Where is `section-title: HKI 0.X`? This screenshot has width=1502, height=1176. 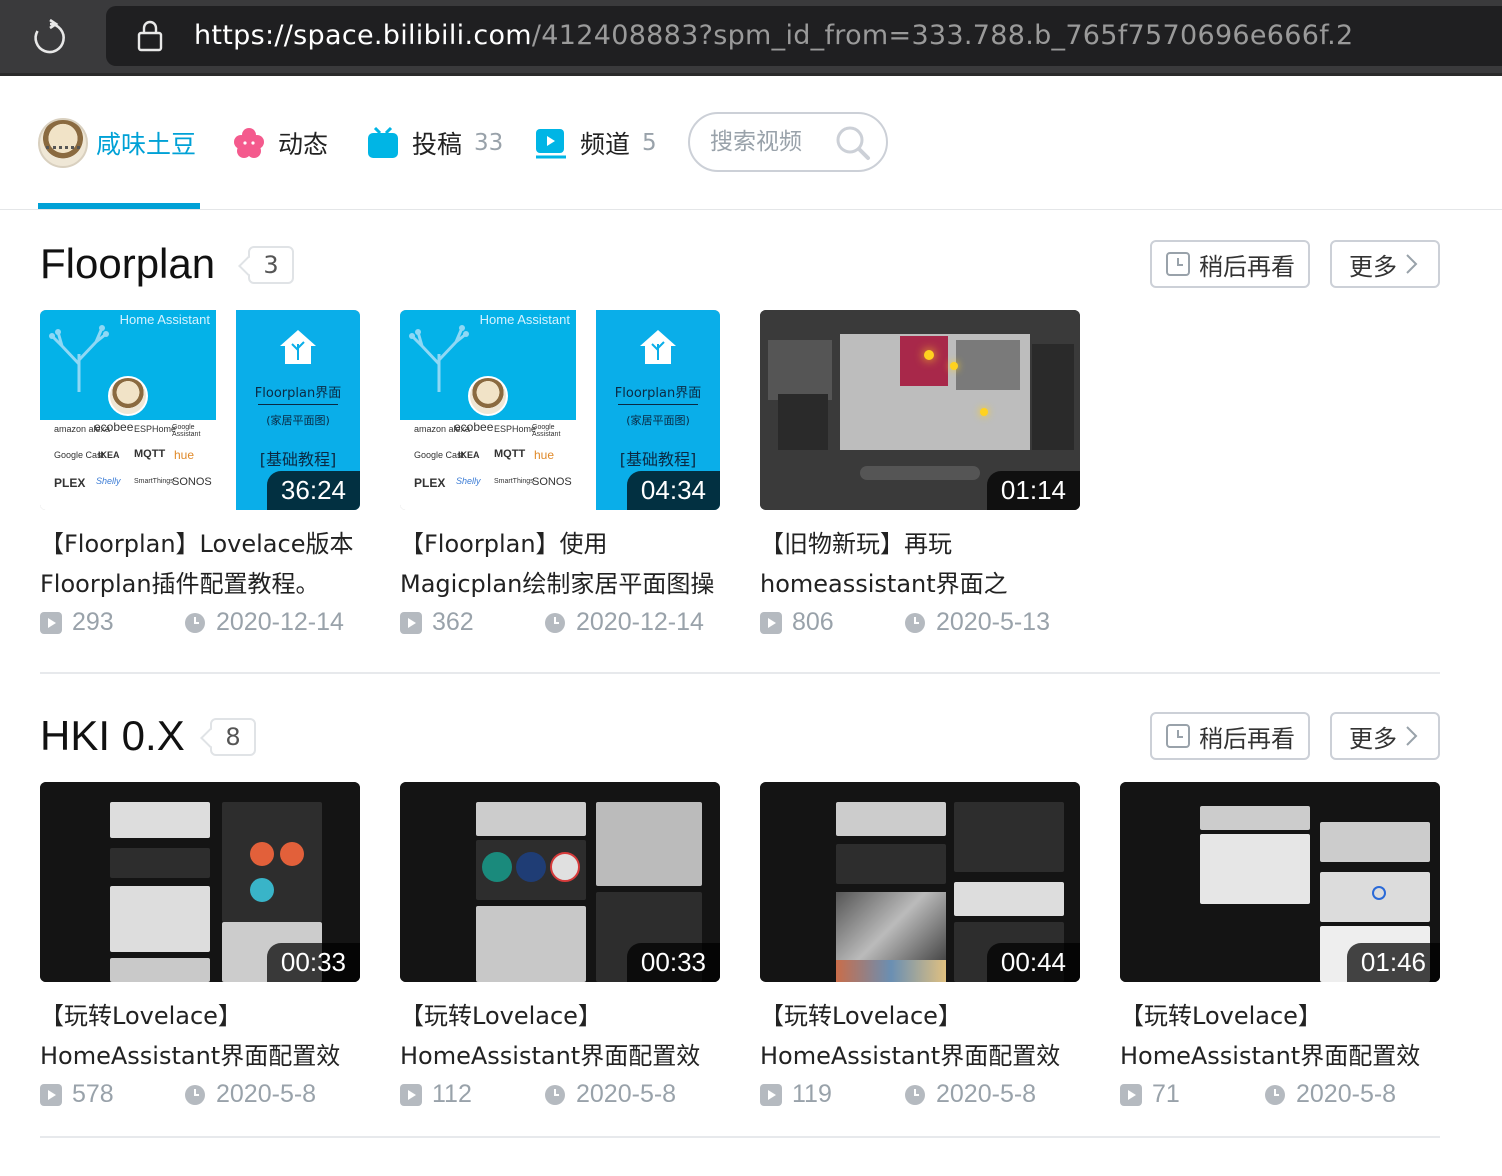 section-title: HKI 0.X is located at coordinates (112, 736).